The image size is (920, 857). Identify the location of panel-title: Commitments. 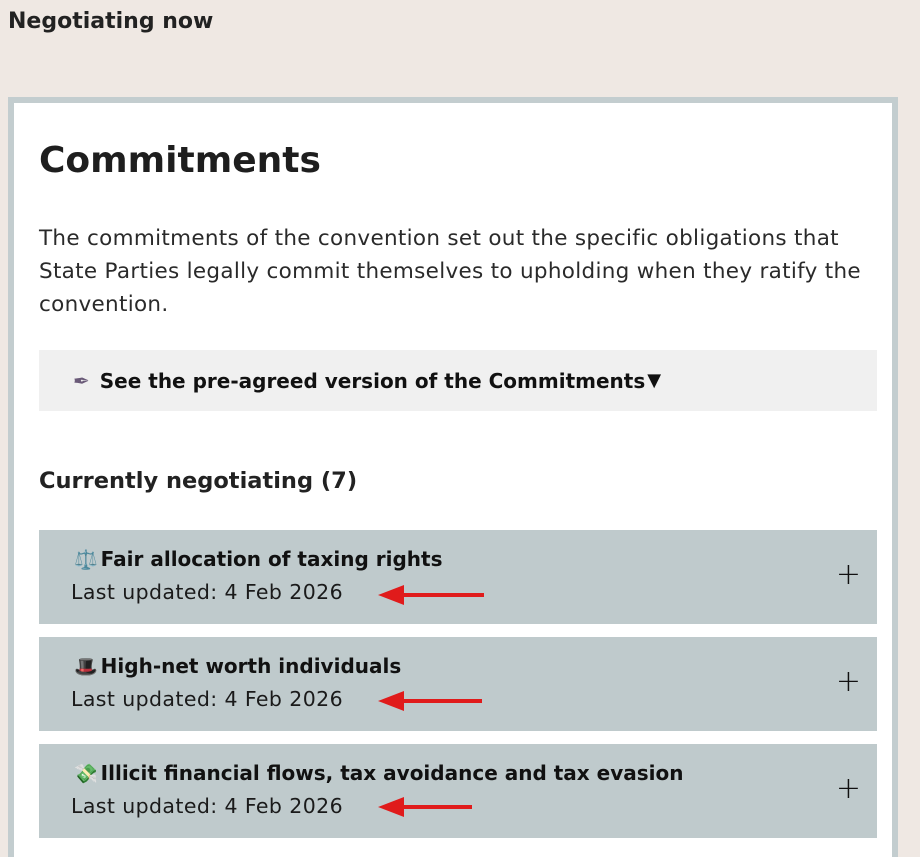
(180, 160).